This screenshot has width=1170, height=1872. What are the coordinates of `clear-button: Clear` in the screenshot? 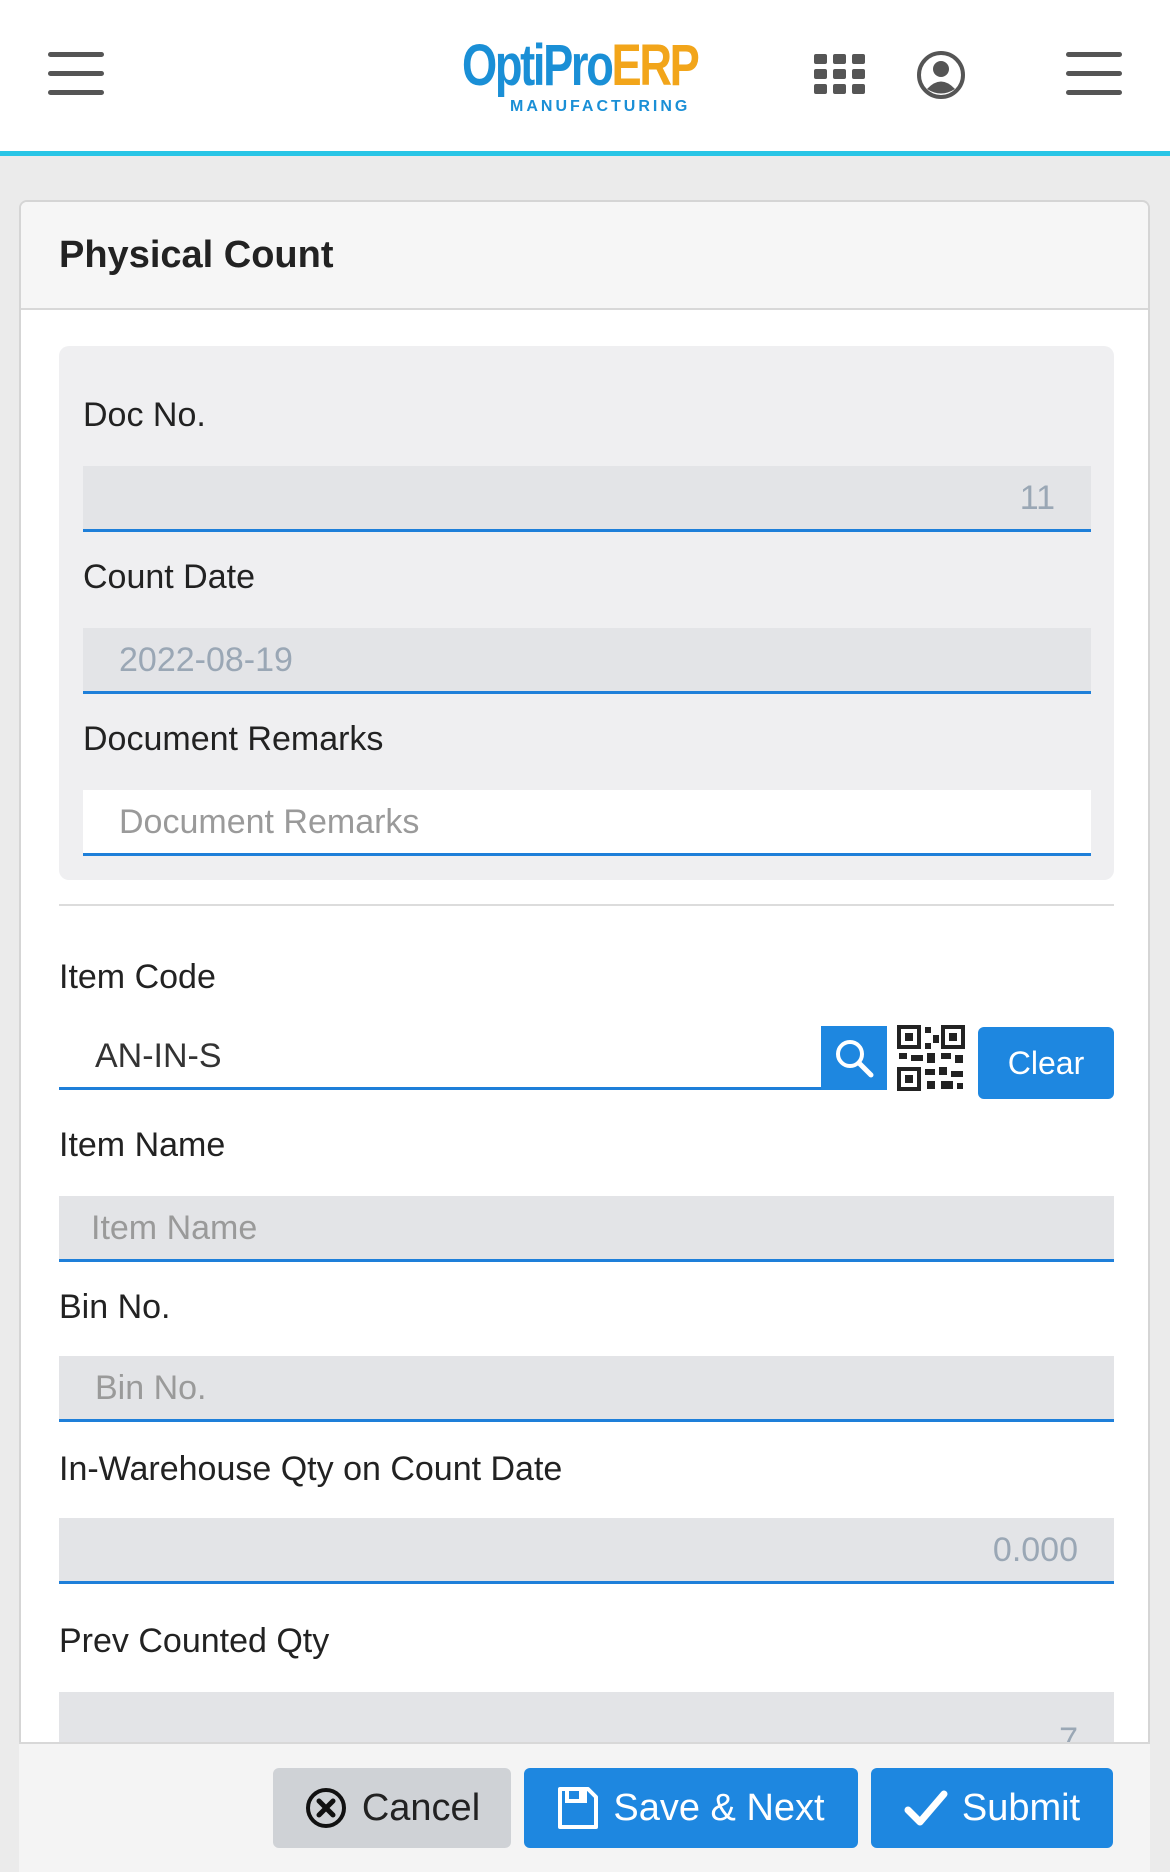 It's located at (1046, 1063).